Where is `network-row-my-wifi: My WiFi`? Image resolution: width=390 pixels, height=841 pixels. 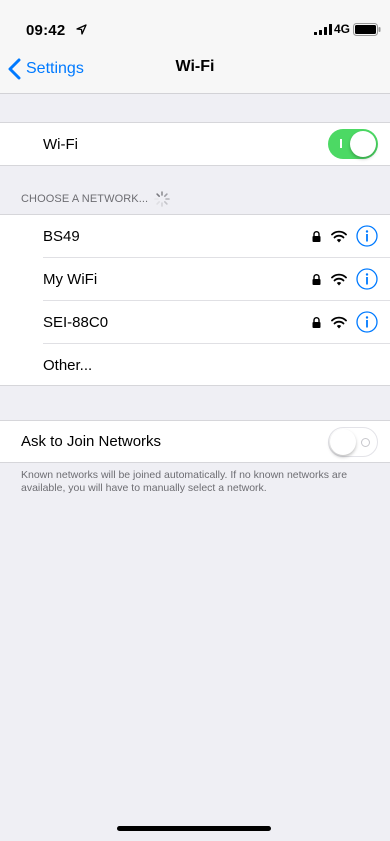
network-row-my-wifi: My WiFi is located at coordinates (195, 279).